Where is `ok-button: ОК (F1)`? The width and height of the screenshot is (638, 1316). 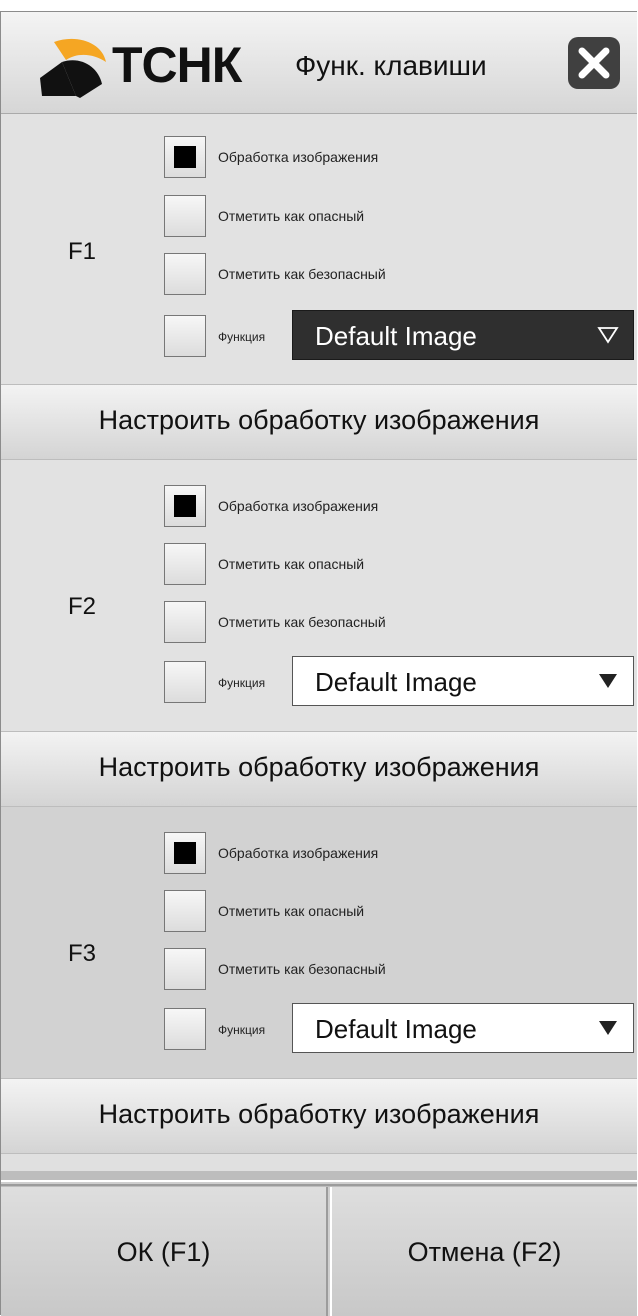
ok-button: ОК (F1) is located at coordinates (163, 1251).